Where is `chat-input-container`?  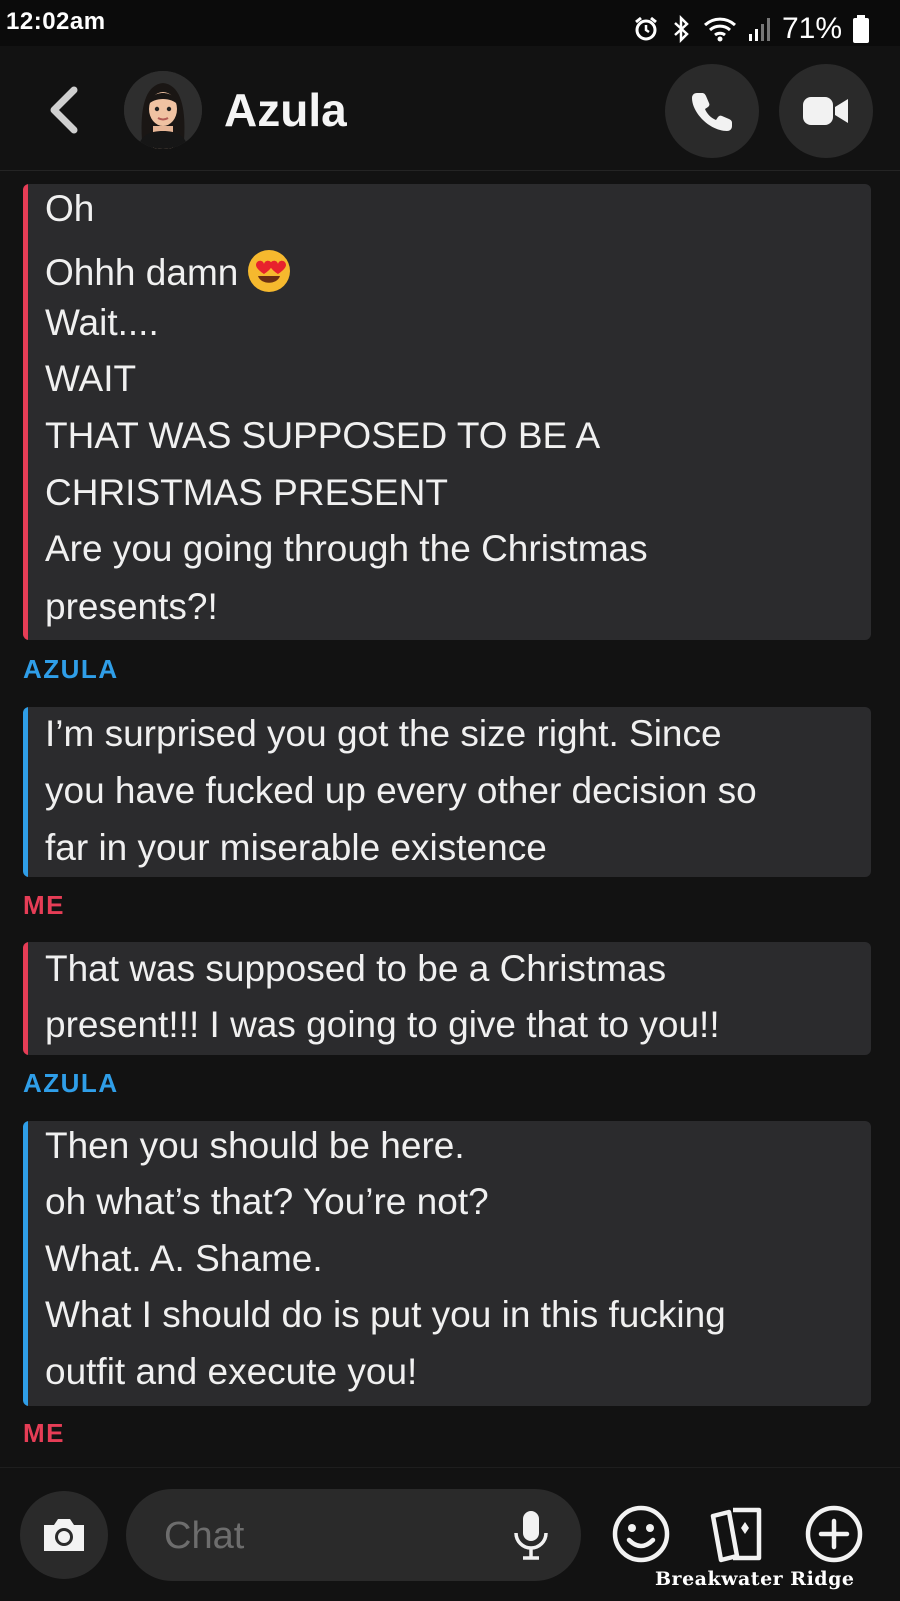
chat-input-container is located at coordinates (353, 1536).